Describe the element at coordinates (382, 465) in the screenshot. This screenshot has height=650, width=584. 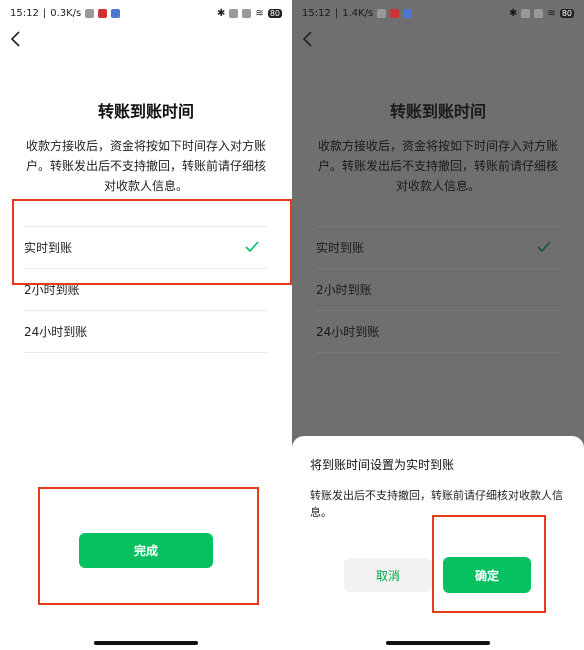
I see `dialog-title: 将到账时间设置为实时到账` at that location.